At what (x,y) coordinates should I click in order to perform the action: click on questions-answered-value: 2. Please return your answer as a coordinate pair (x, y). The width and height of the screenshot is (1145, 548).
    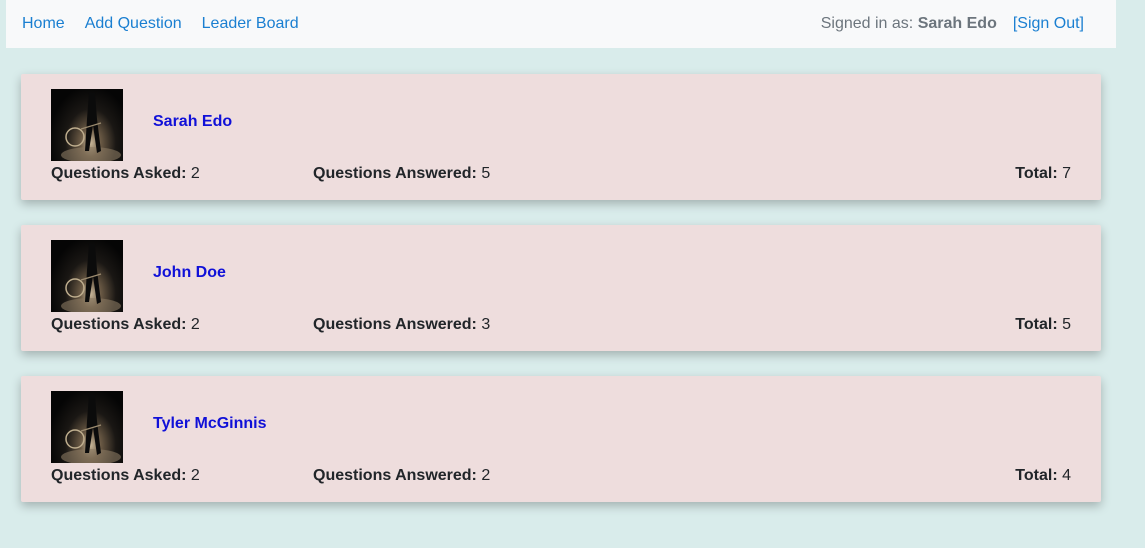
    Looking at the image, I should click on (486, 475).